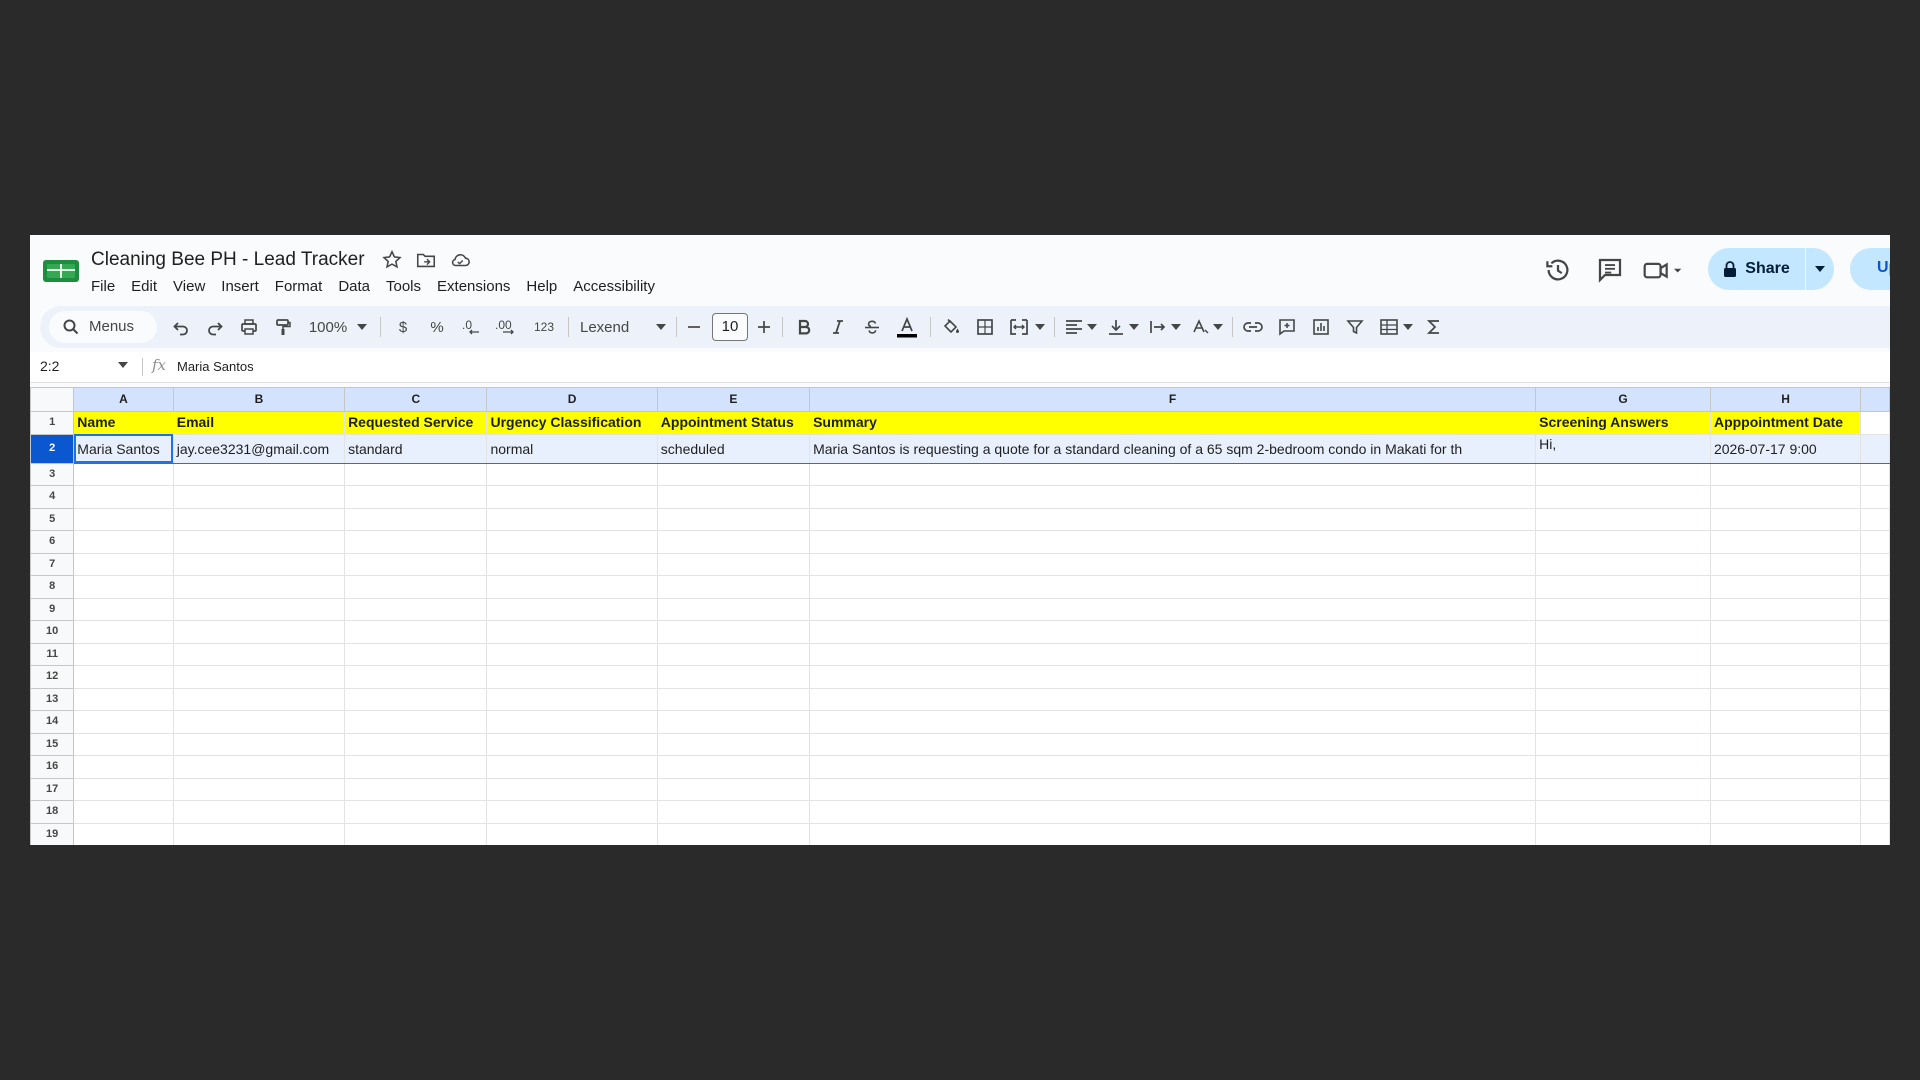 The width and height of the screenshot is (1920, 1080). Describe the element at coordinates (1785, 448) in the screenshot. I see `cell-appointment-date: 2026-07-17 9:00` at that location.